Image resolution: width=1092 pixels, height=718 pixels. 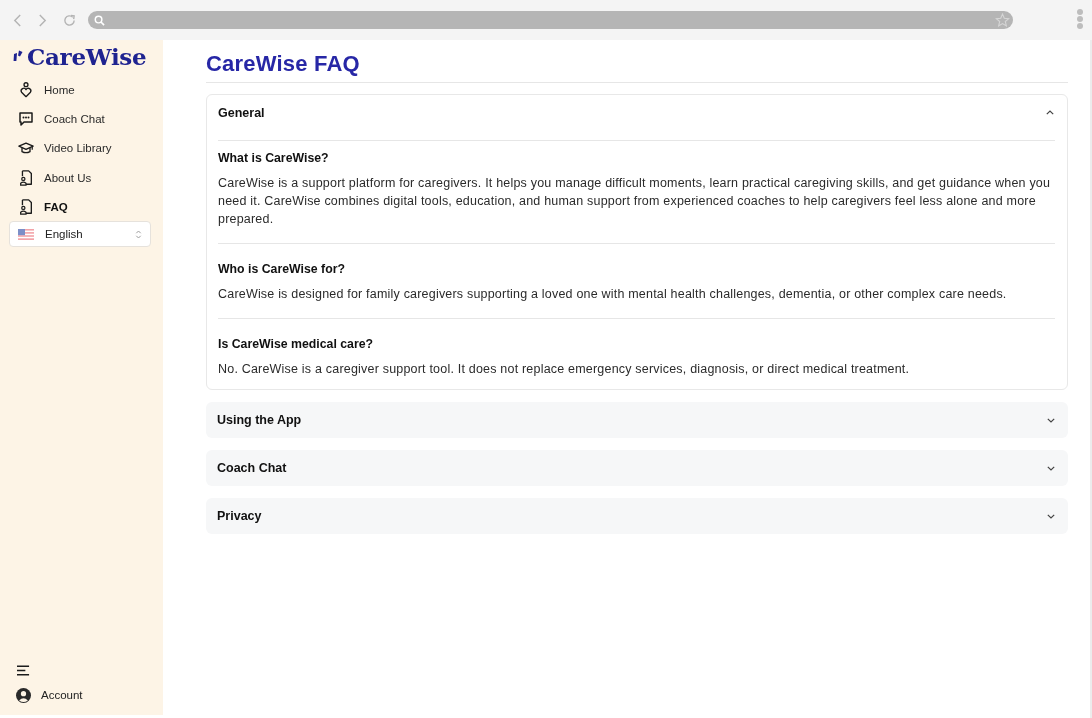 I want to click on faq-answer: No. CareWise is a caregiver support tool. It does not replace emergency services, diagnosis, or direct medical treatment., so click(x=564, y=369).